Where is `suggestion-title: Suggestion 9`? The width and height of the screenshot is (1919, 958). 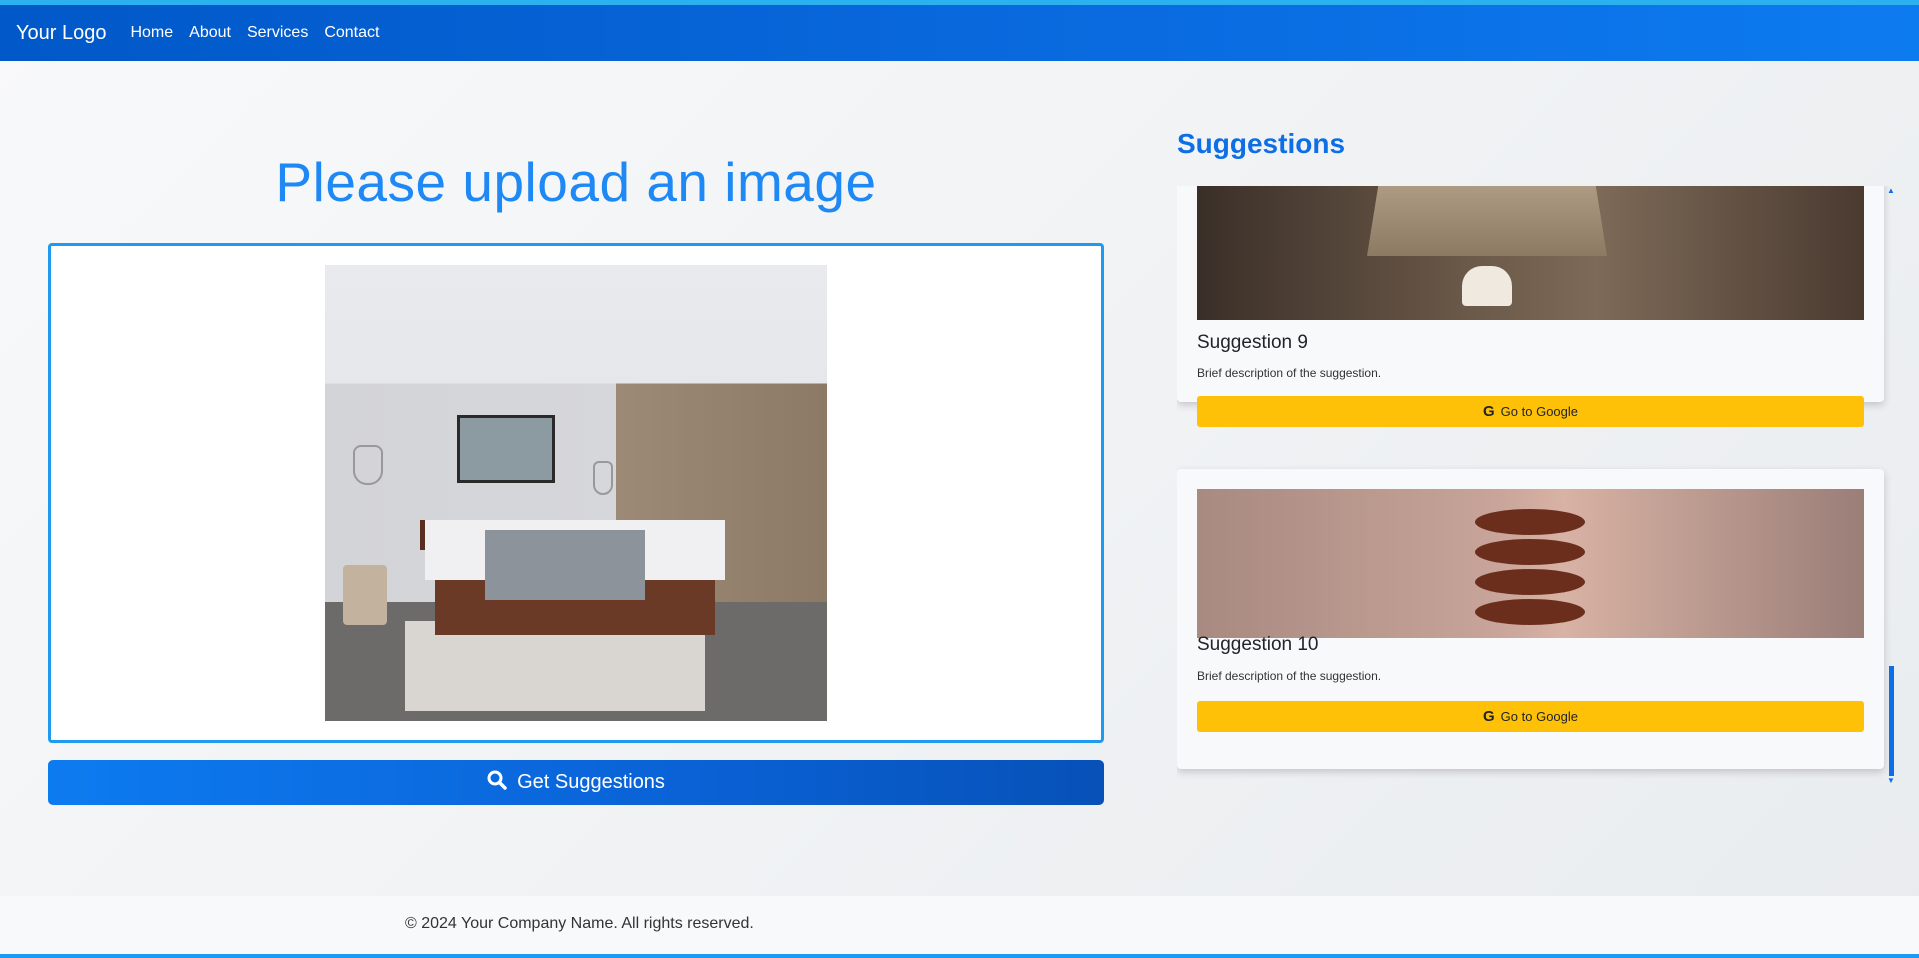 suggestion-title: Suggestion 9 is located at coordinates (1252, 342).